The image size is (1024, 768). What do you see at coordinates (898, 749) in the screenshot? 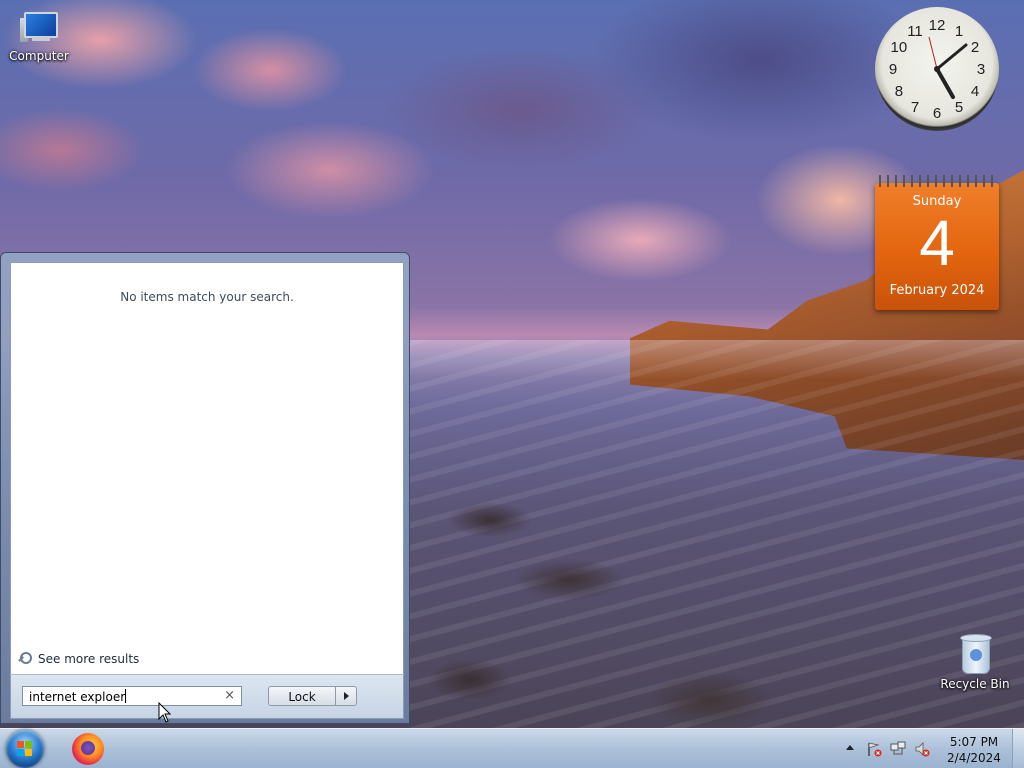
I see `network-icon` at bounding box center [898, 749].